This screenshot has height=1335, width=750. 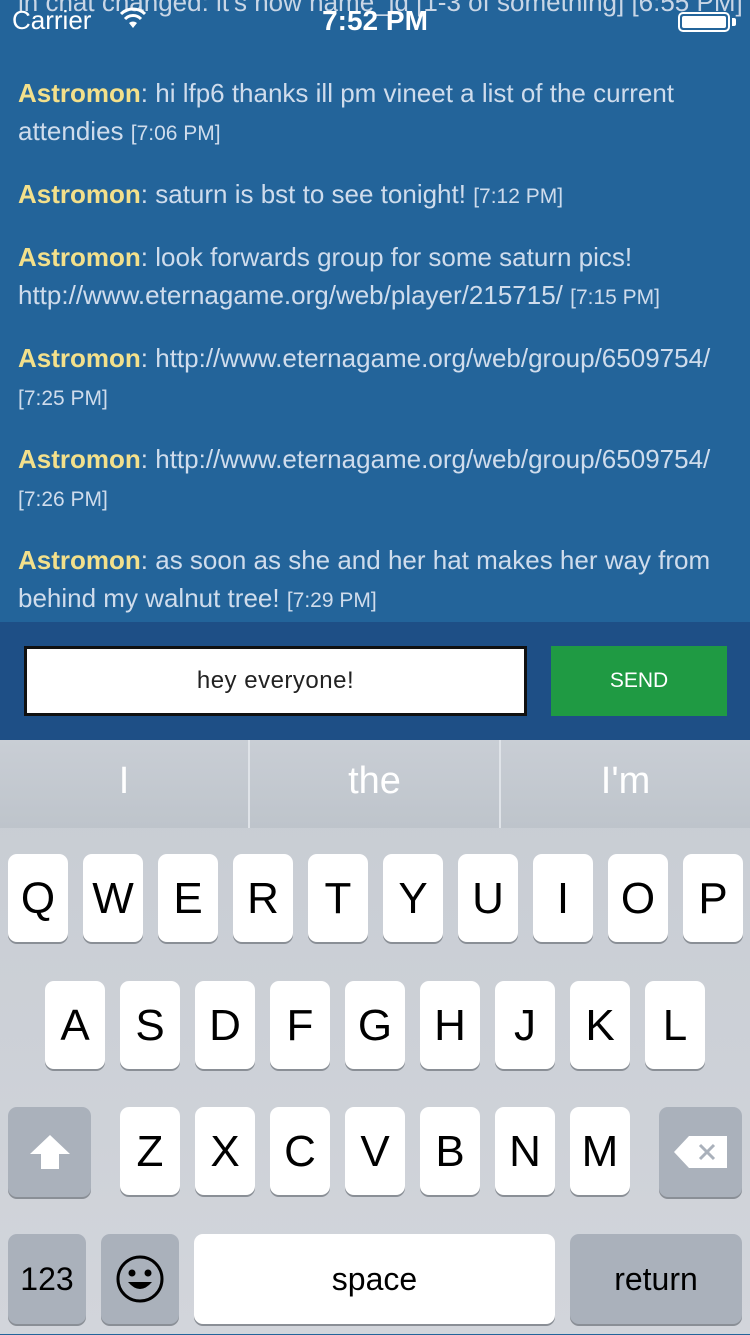 What do you see at coordinates (124, 784) in the screenshot?
I see `suggestion-1: I` at bounding box center [124, 784].